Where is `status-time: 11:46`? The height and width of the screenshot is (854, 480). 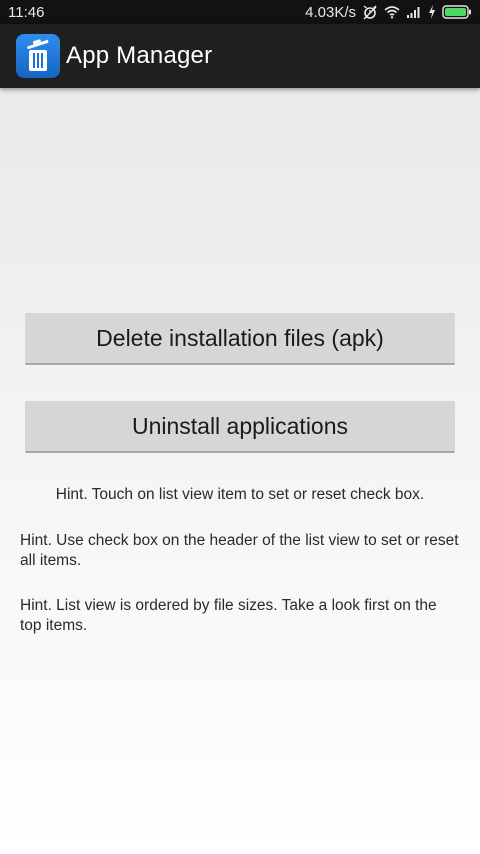 status-time: 11:46 is located at coordinates (26, 12).